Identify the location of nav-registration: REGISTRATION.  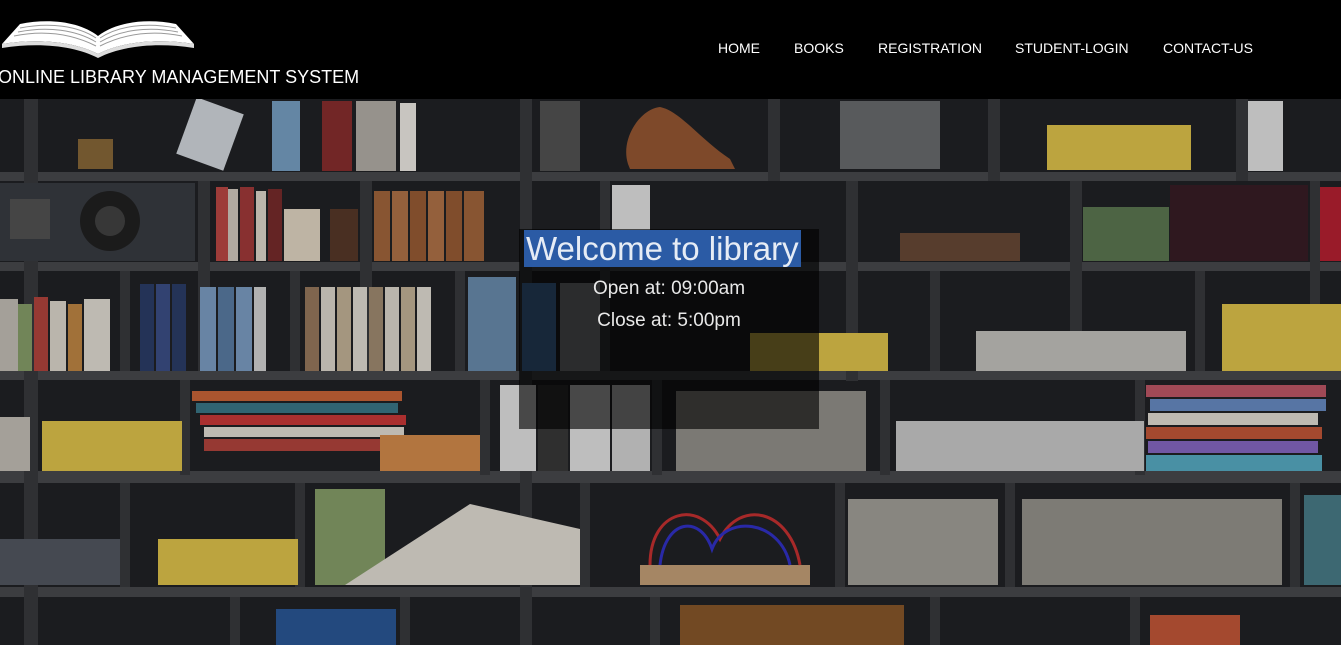
(930, 48).